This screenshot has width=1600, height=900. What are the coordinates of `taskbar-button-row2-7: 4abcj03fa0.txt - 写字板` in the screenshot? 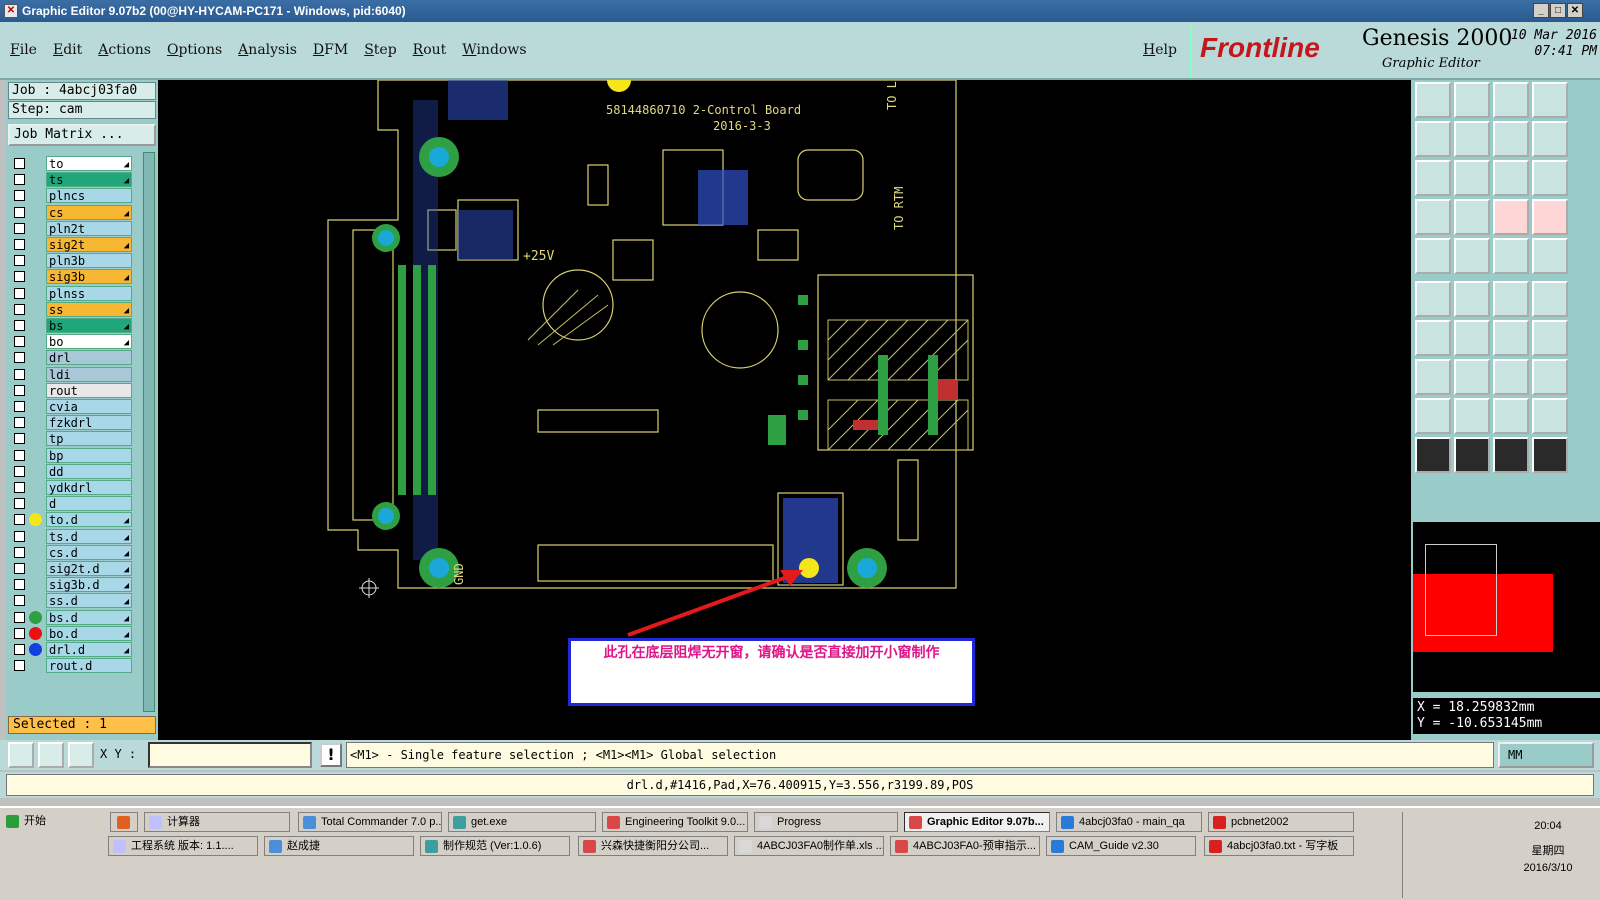 It's located at (1279, 846).